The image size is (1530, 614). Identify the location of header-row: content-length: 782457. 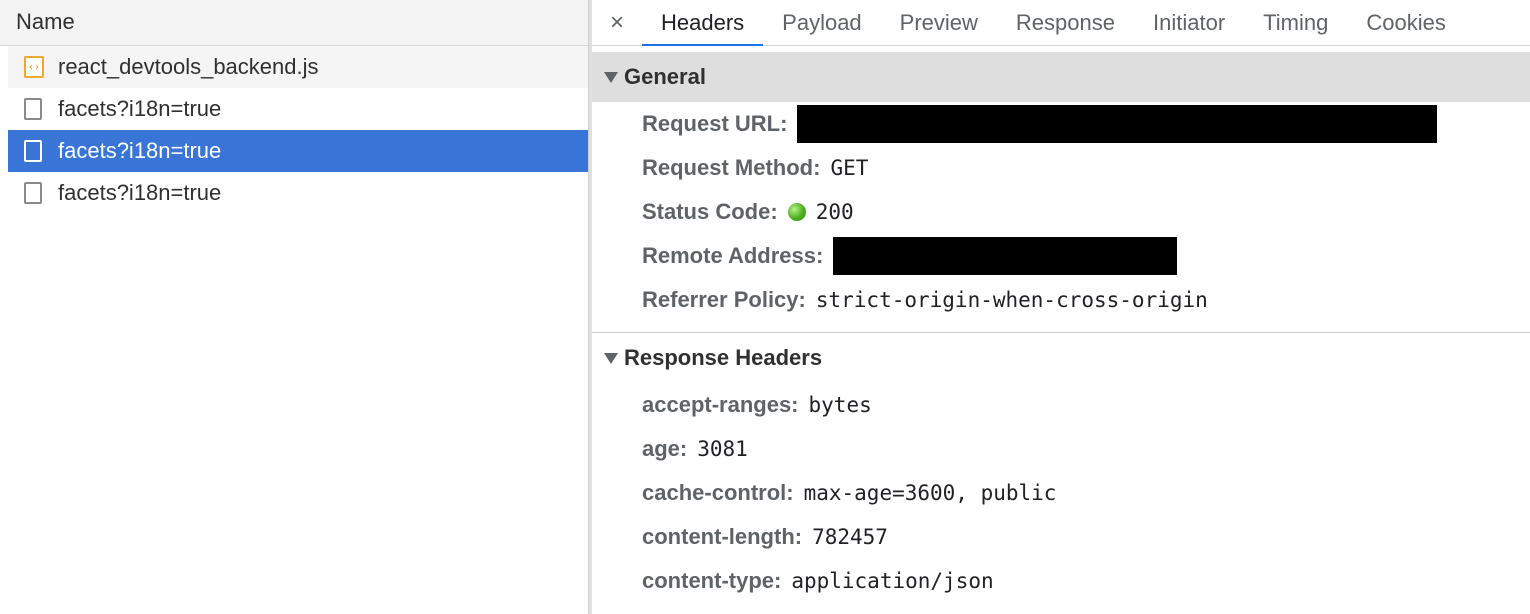
(1061, 537).